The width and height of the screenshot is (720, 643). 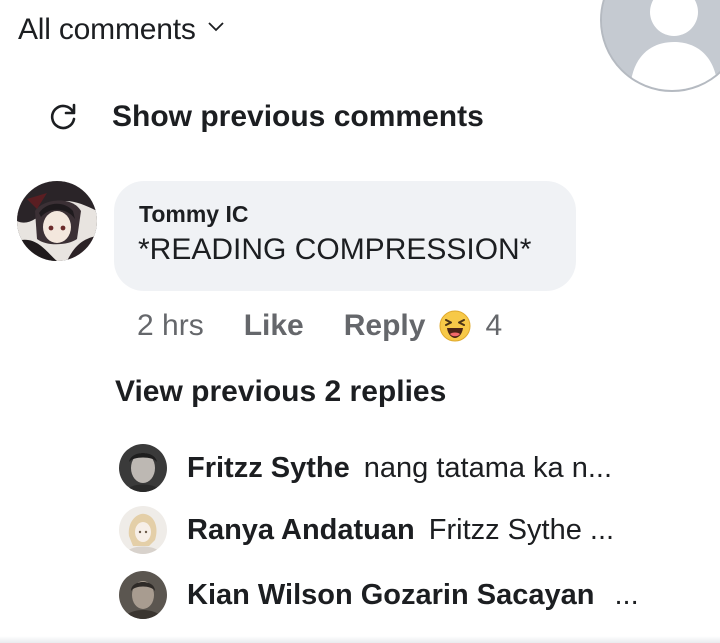 I want to click on comment-author-name: Tommy IC, so click(x=193, y=214).